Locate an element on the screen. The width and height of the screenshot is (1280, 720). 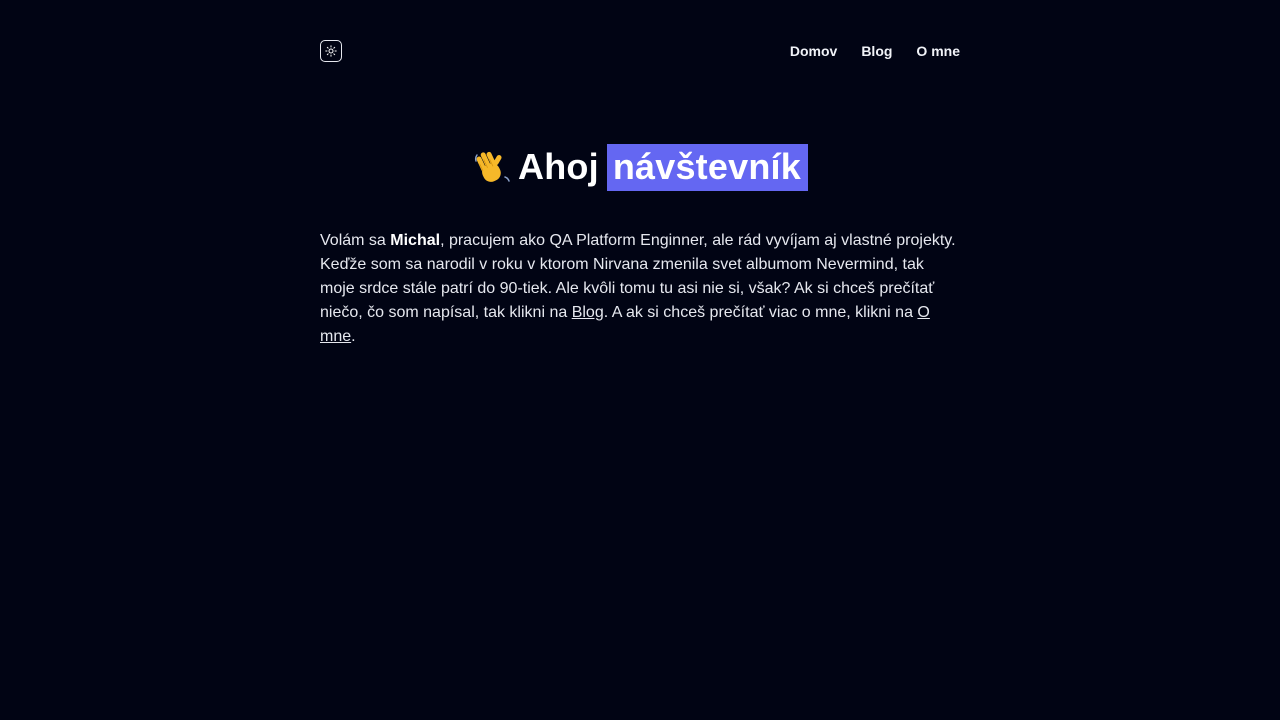
nav-link-blog: Blog is located at coordinates (876, 51).